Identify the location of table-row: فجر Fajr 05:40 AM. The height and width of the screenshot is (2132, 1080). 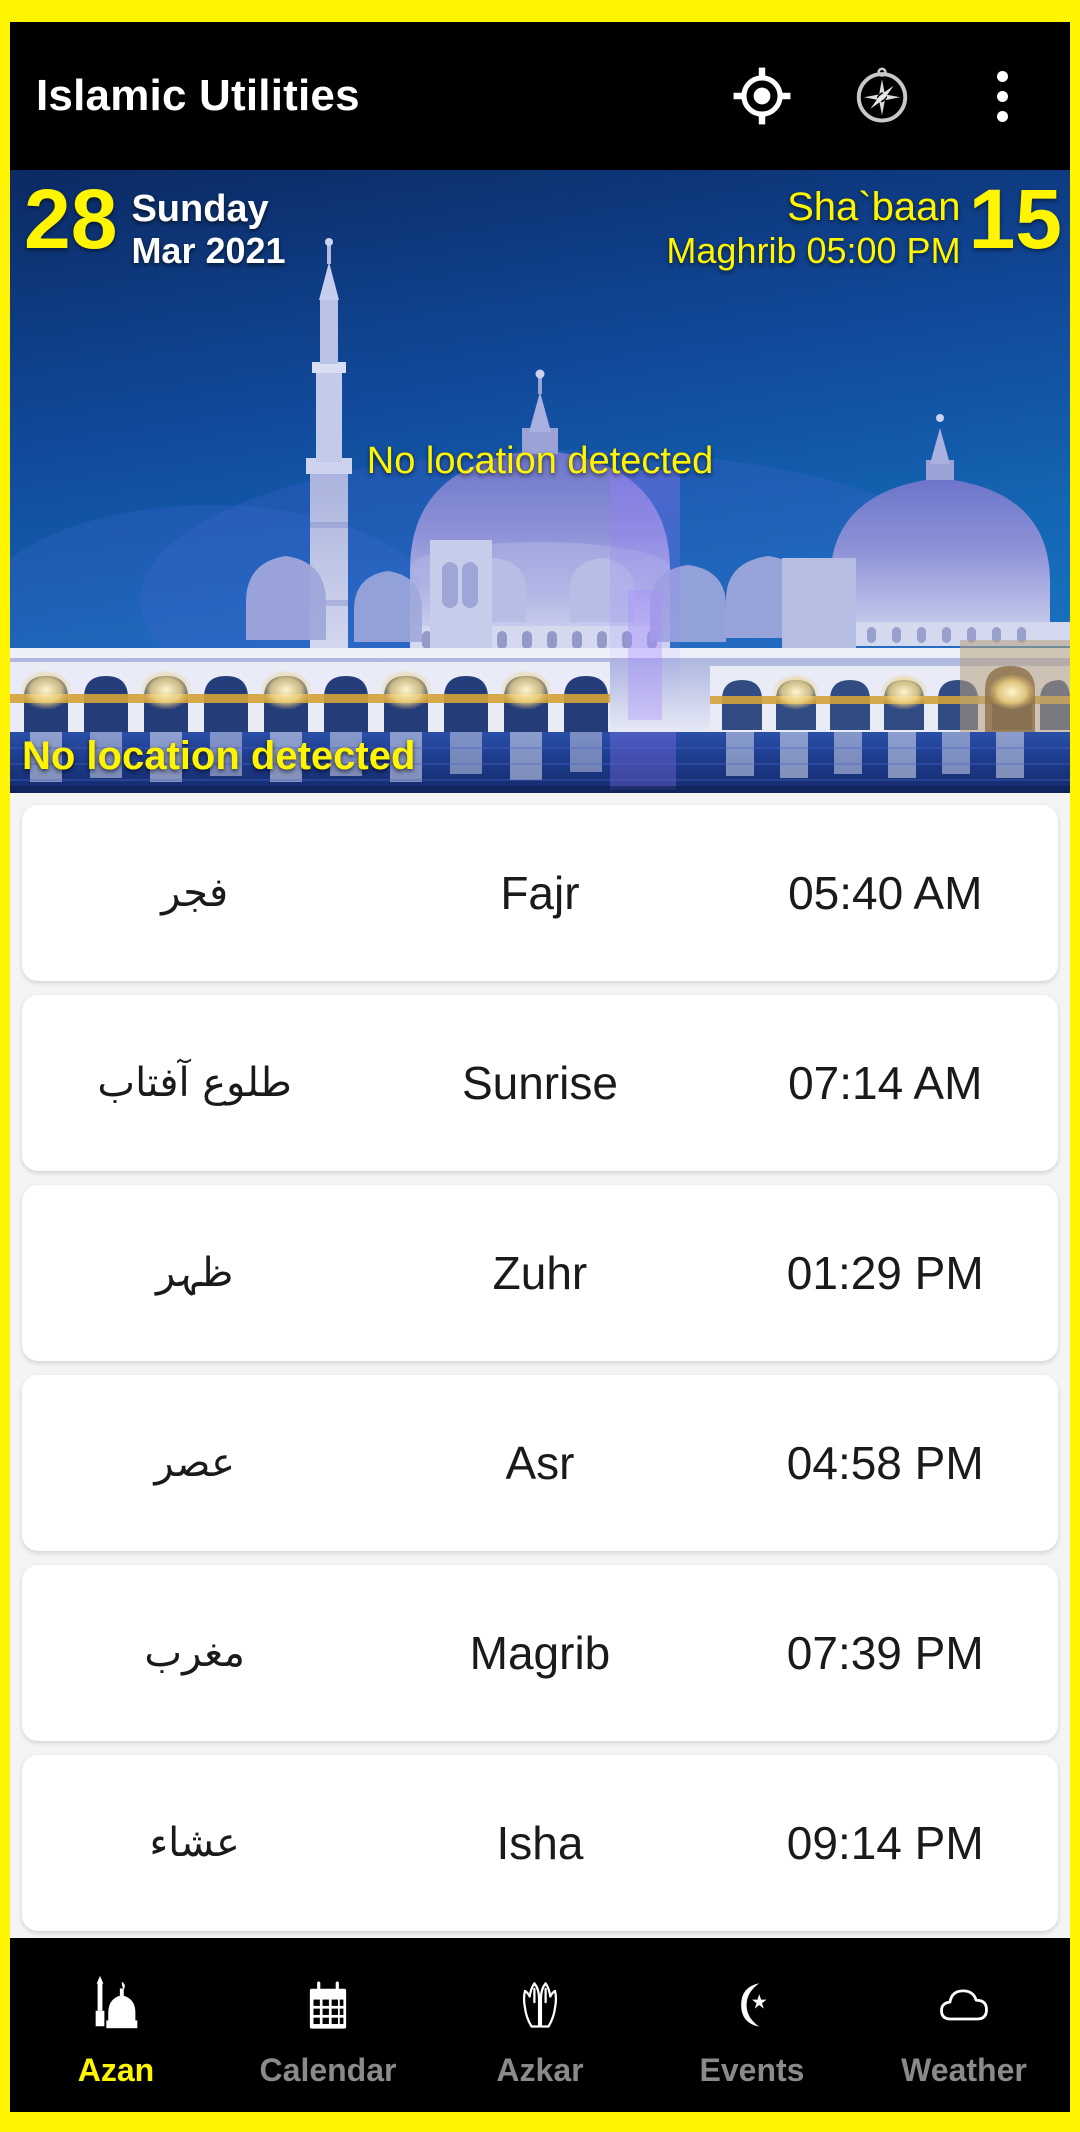
(540, 893).